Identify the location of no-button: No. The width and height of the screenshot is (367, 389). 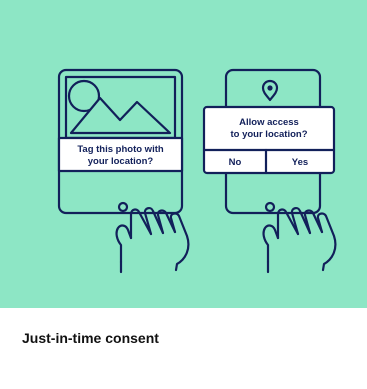
(235, 162).